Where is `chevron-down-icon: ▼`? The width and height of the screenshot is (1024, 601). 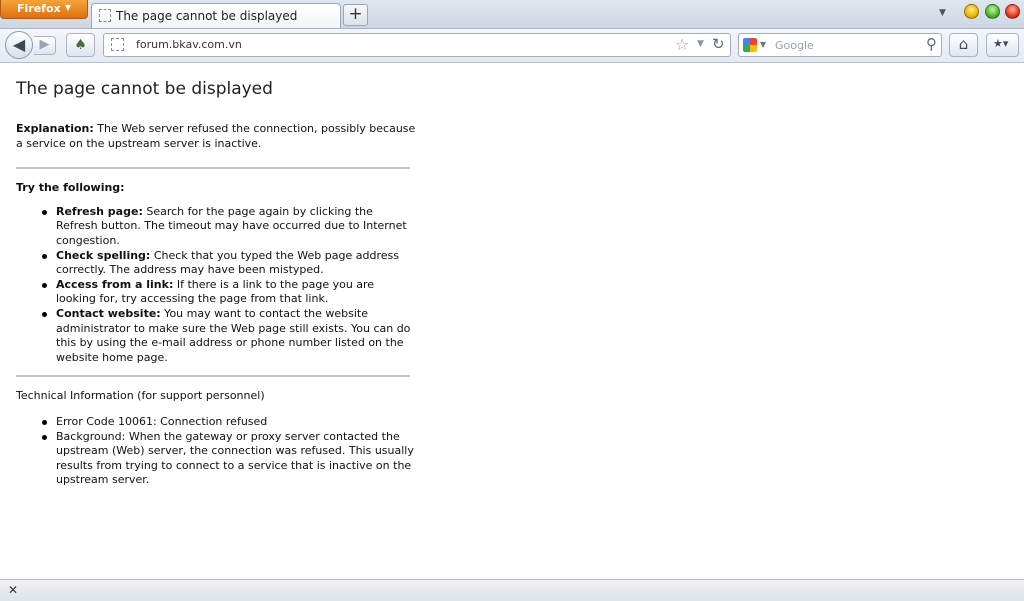 chevron-down-icon: ▼ is located at coordinates (67, 7).